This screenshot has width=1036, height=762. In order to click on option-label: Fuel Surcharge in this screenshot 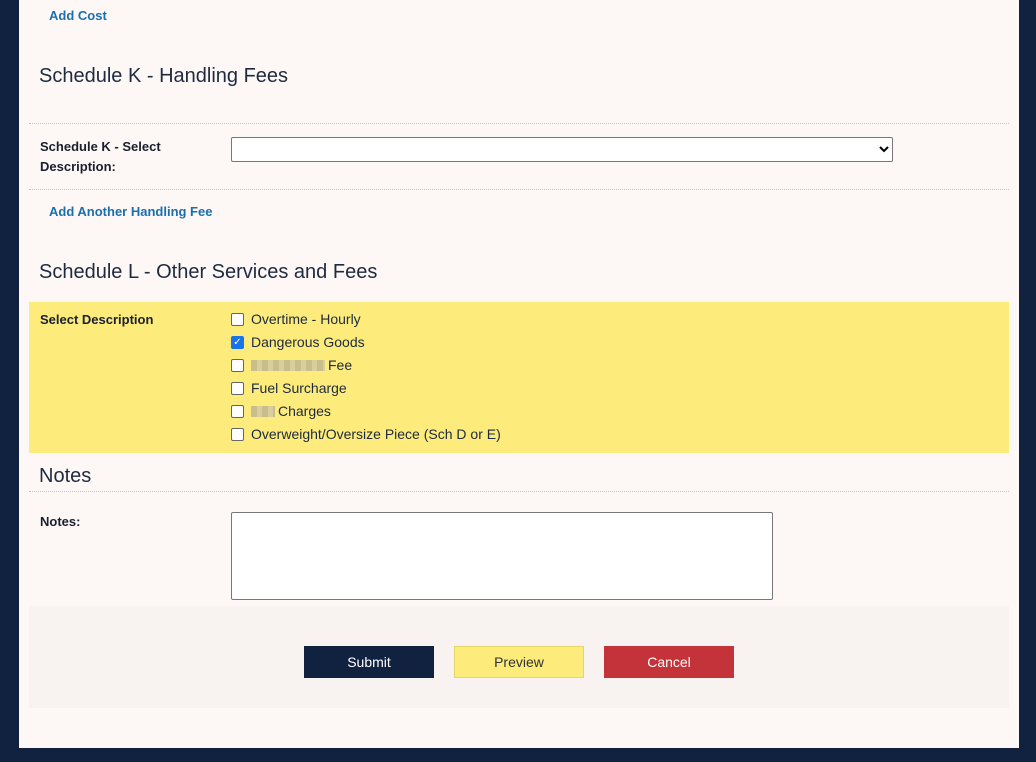, I will do `click(299, 388)`.